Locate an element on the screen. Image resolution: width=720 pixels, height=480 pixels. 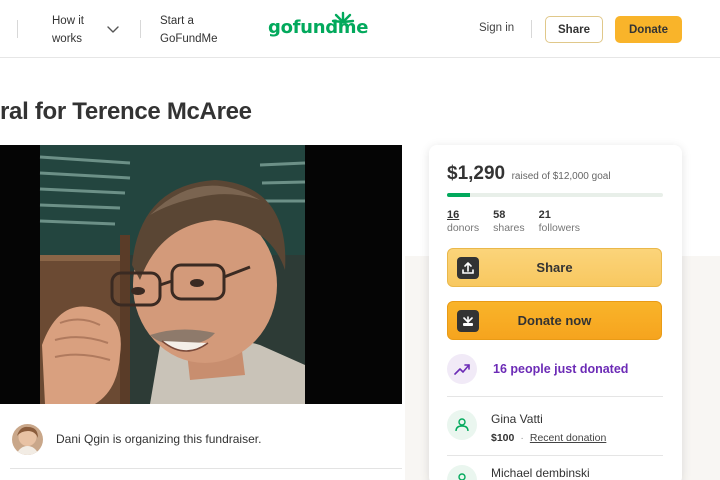
share-button-label: Share is located at coordinates (554, 267).